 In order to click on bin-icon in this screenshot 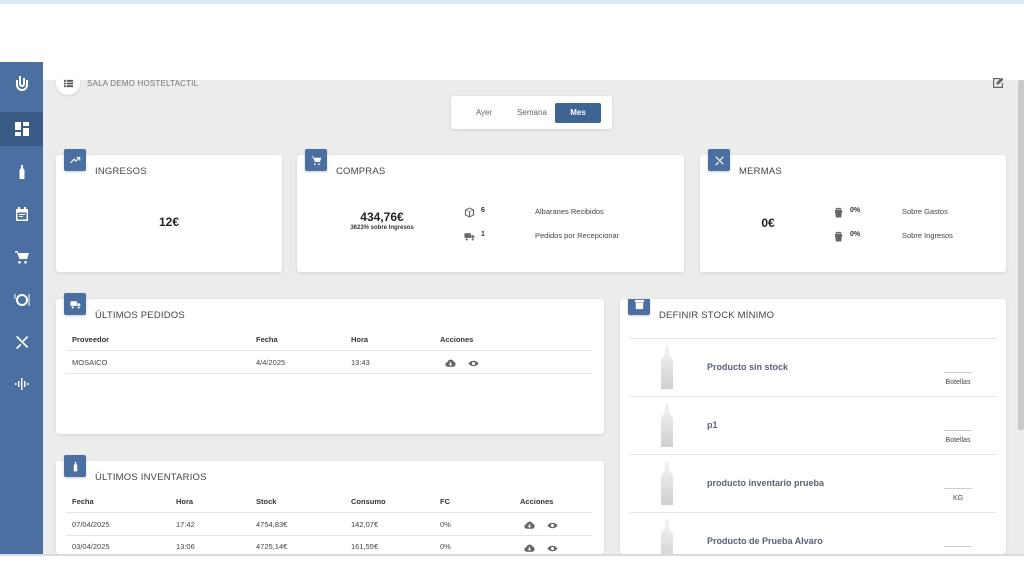, I will do `click(639, 307)`.